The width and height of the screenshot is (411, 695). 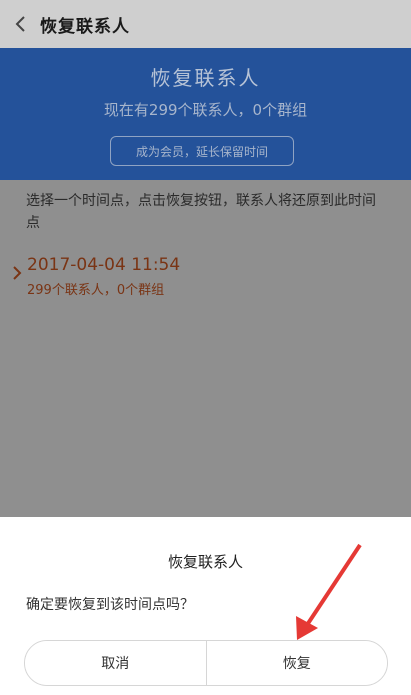 What do you see at coordinates (104, 265) in the screenshot?
I see `snapshot-time: 2017-04-04 11:54` at bounding box center [104, 265].